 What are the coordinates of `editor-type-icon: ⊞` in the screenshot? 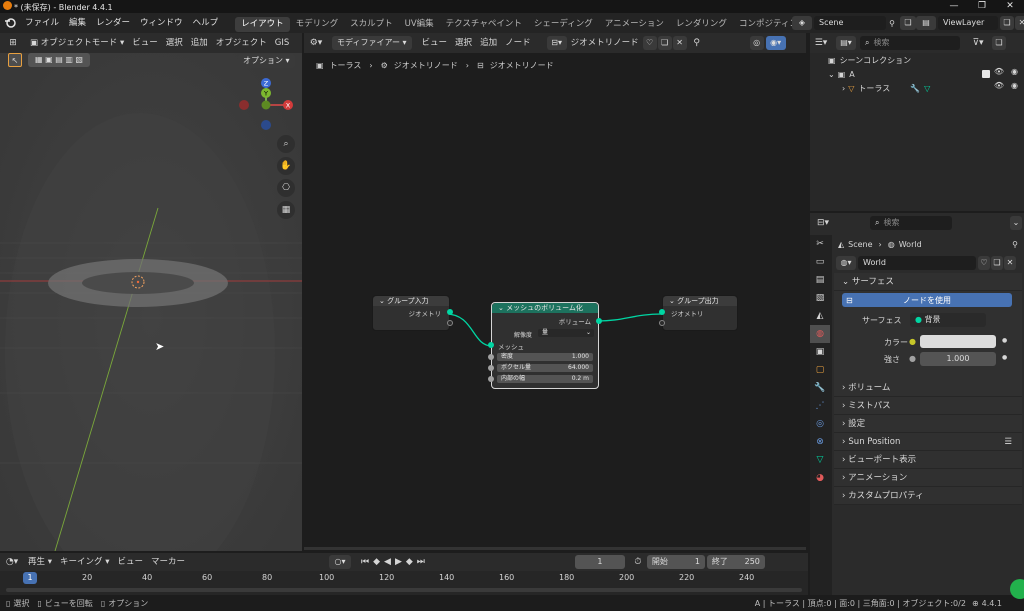 It's located at (13, 43).